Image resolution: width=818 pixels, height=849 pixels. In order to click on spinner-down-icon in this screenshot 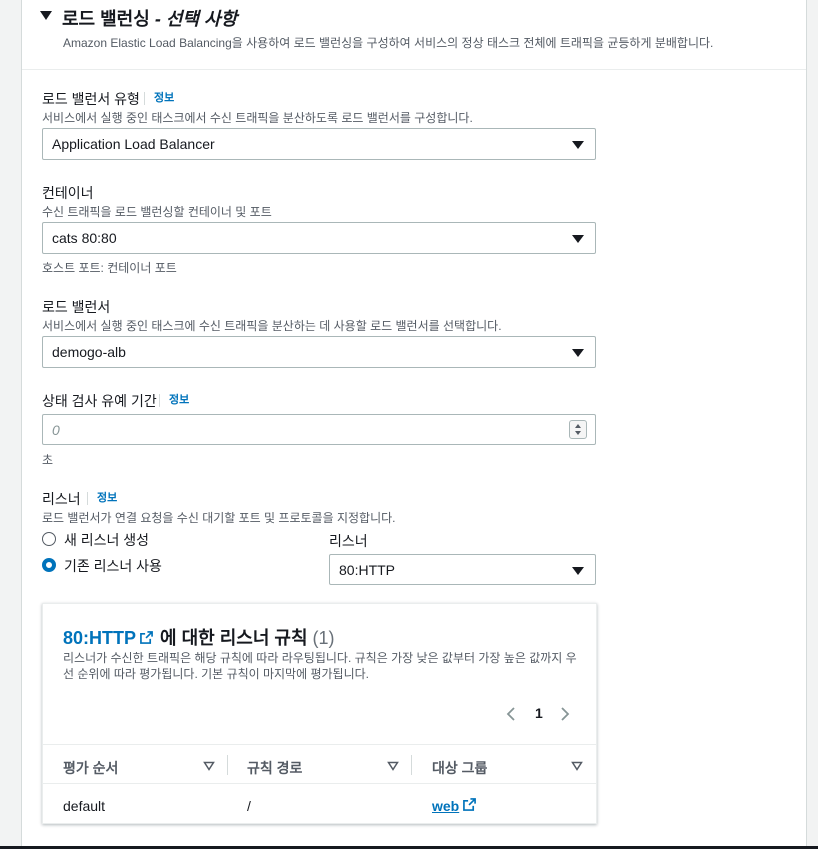, I will do `click(578, 433)`.